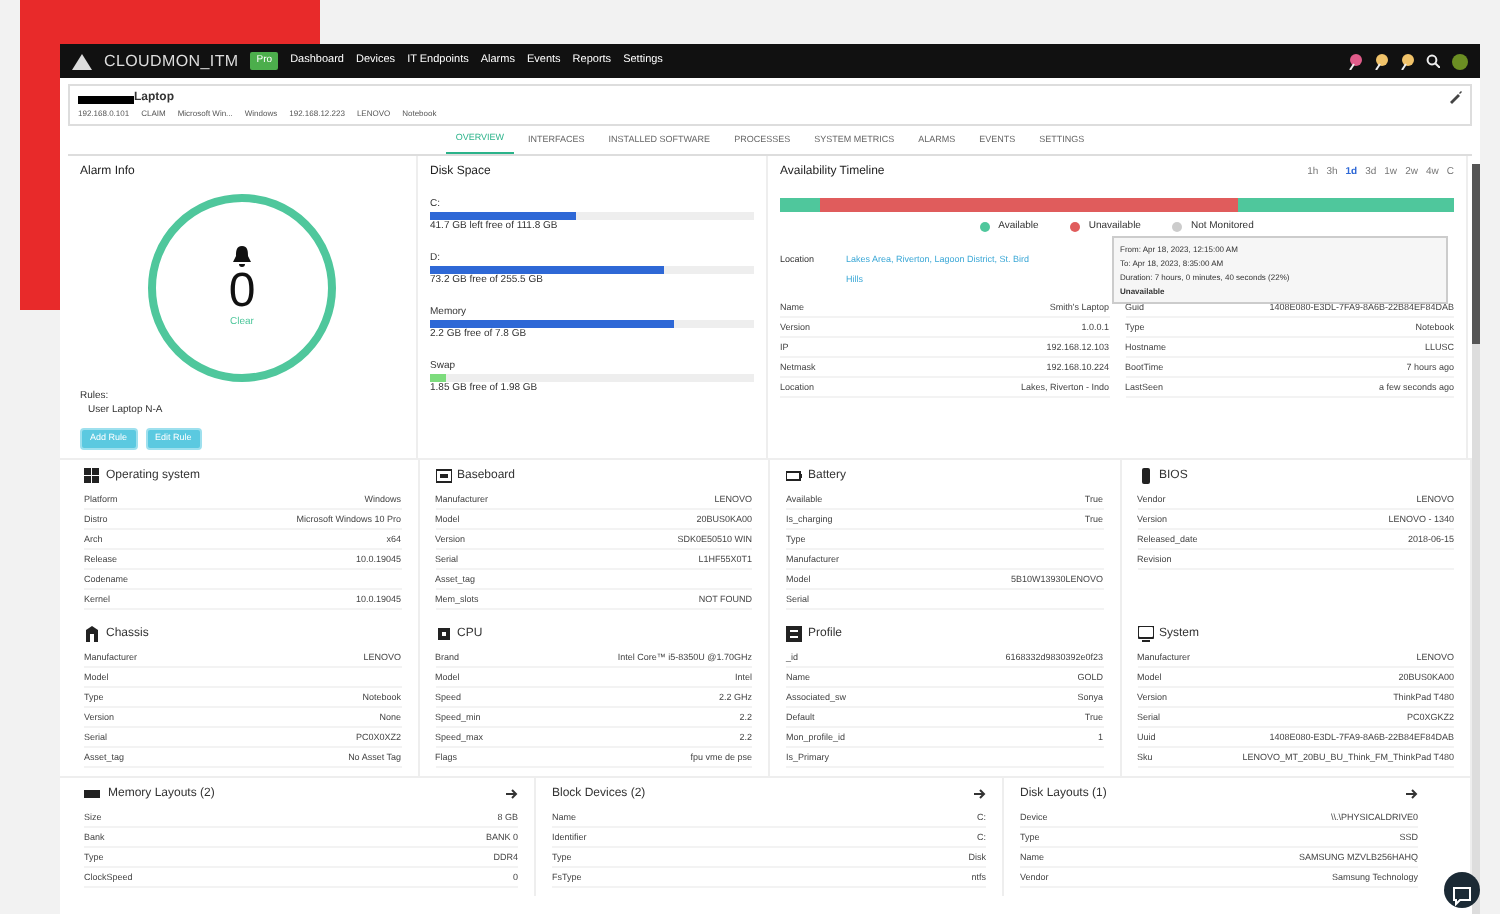  Describe the element at coordinates (794, 634) in the screenshot. I see `document-icon` at that location.